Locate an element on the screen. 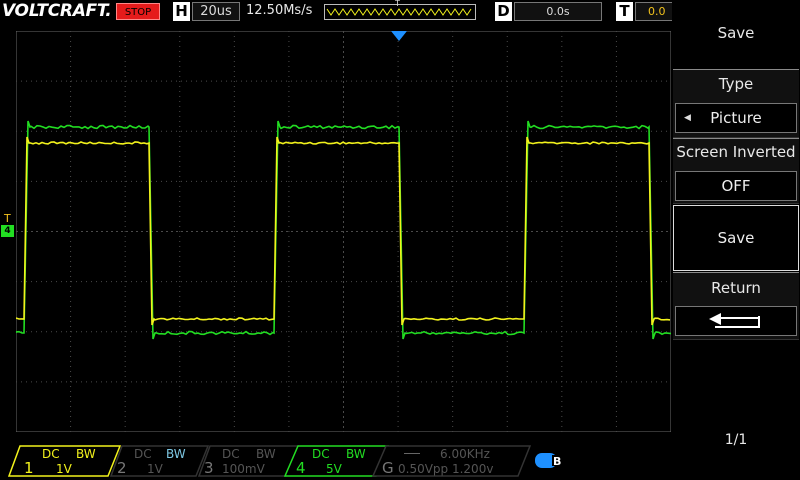 This screenshot has width=800, height=480. timebase-value: 20us is located at coordinates (216, 11).